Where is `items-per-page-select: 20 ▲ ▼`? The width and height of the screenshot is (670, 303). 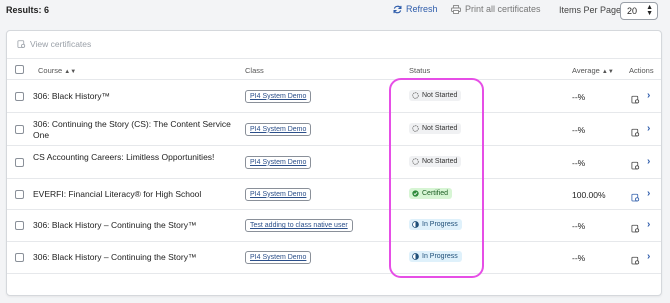 items-per-page-select: 20 ▲ ▼ is located at coordinates (639, 11).